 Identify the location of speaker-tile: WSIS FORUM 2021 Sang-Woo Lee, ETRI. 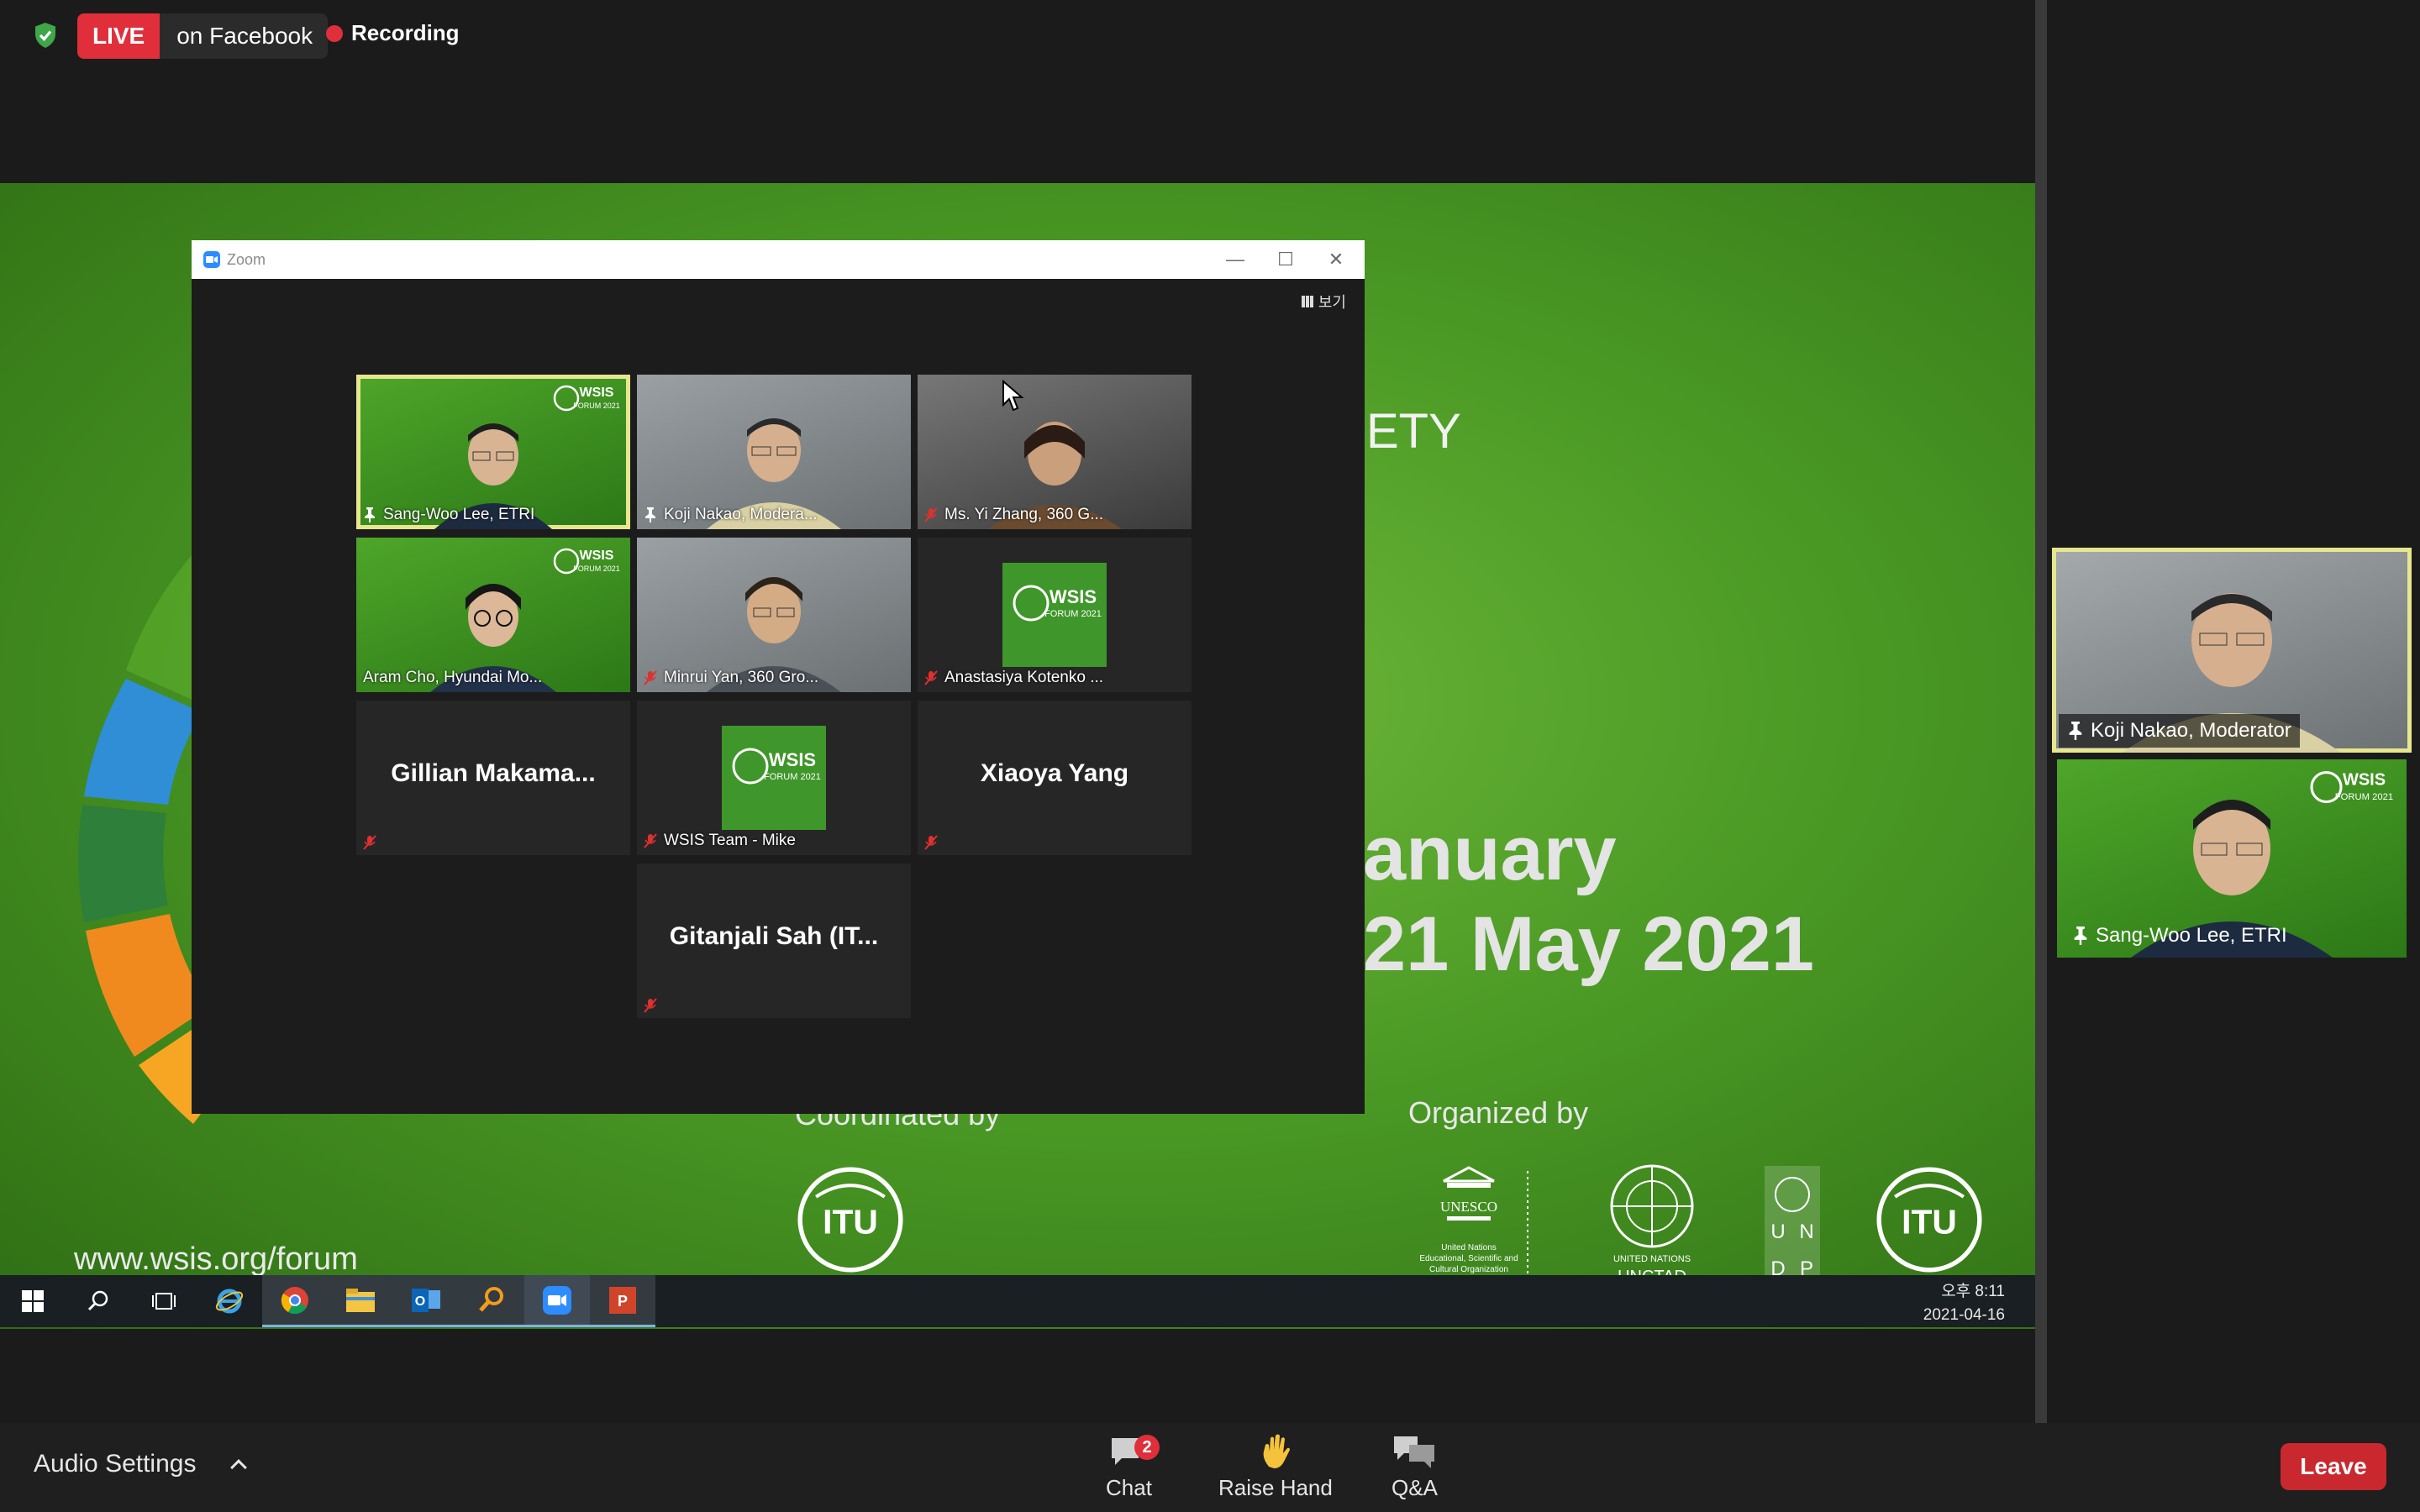
(2232, 858).